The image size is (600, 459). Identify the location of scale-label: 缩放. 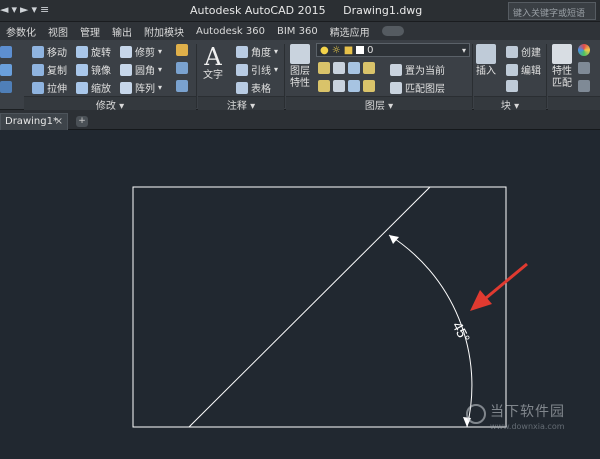
(101, 89).